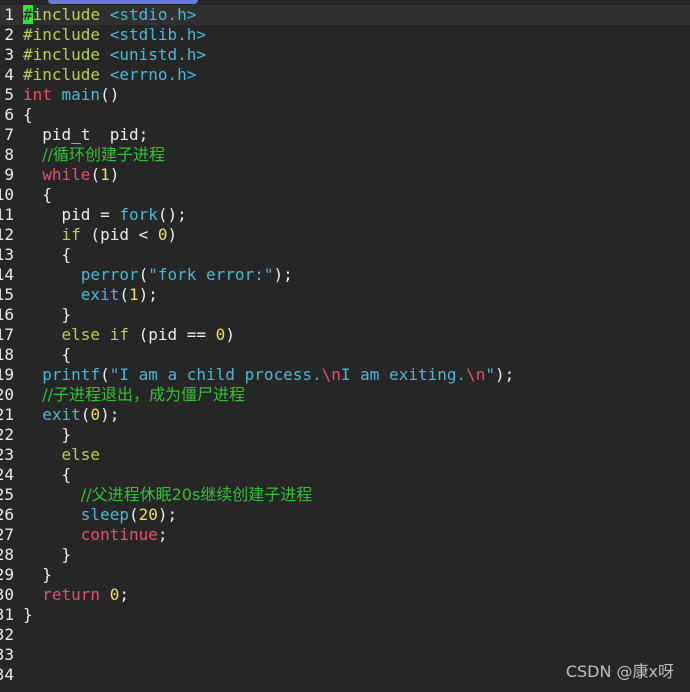 Image resolution: width=690 pixels, height=692 pixels. I want to click on code-line: 28 }, so click(345, 555).